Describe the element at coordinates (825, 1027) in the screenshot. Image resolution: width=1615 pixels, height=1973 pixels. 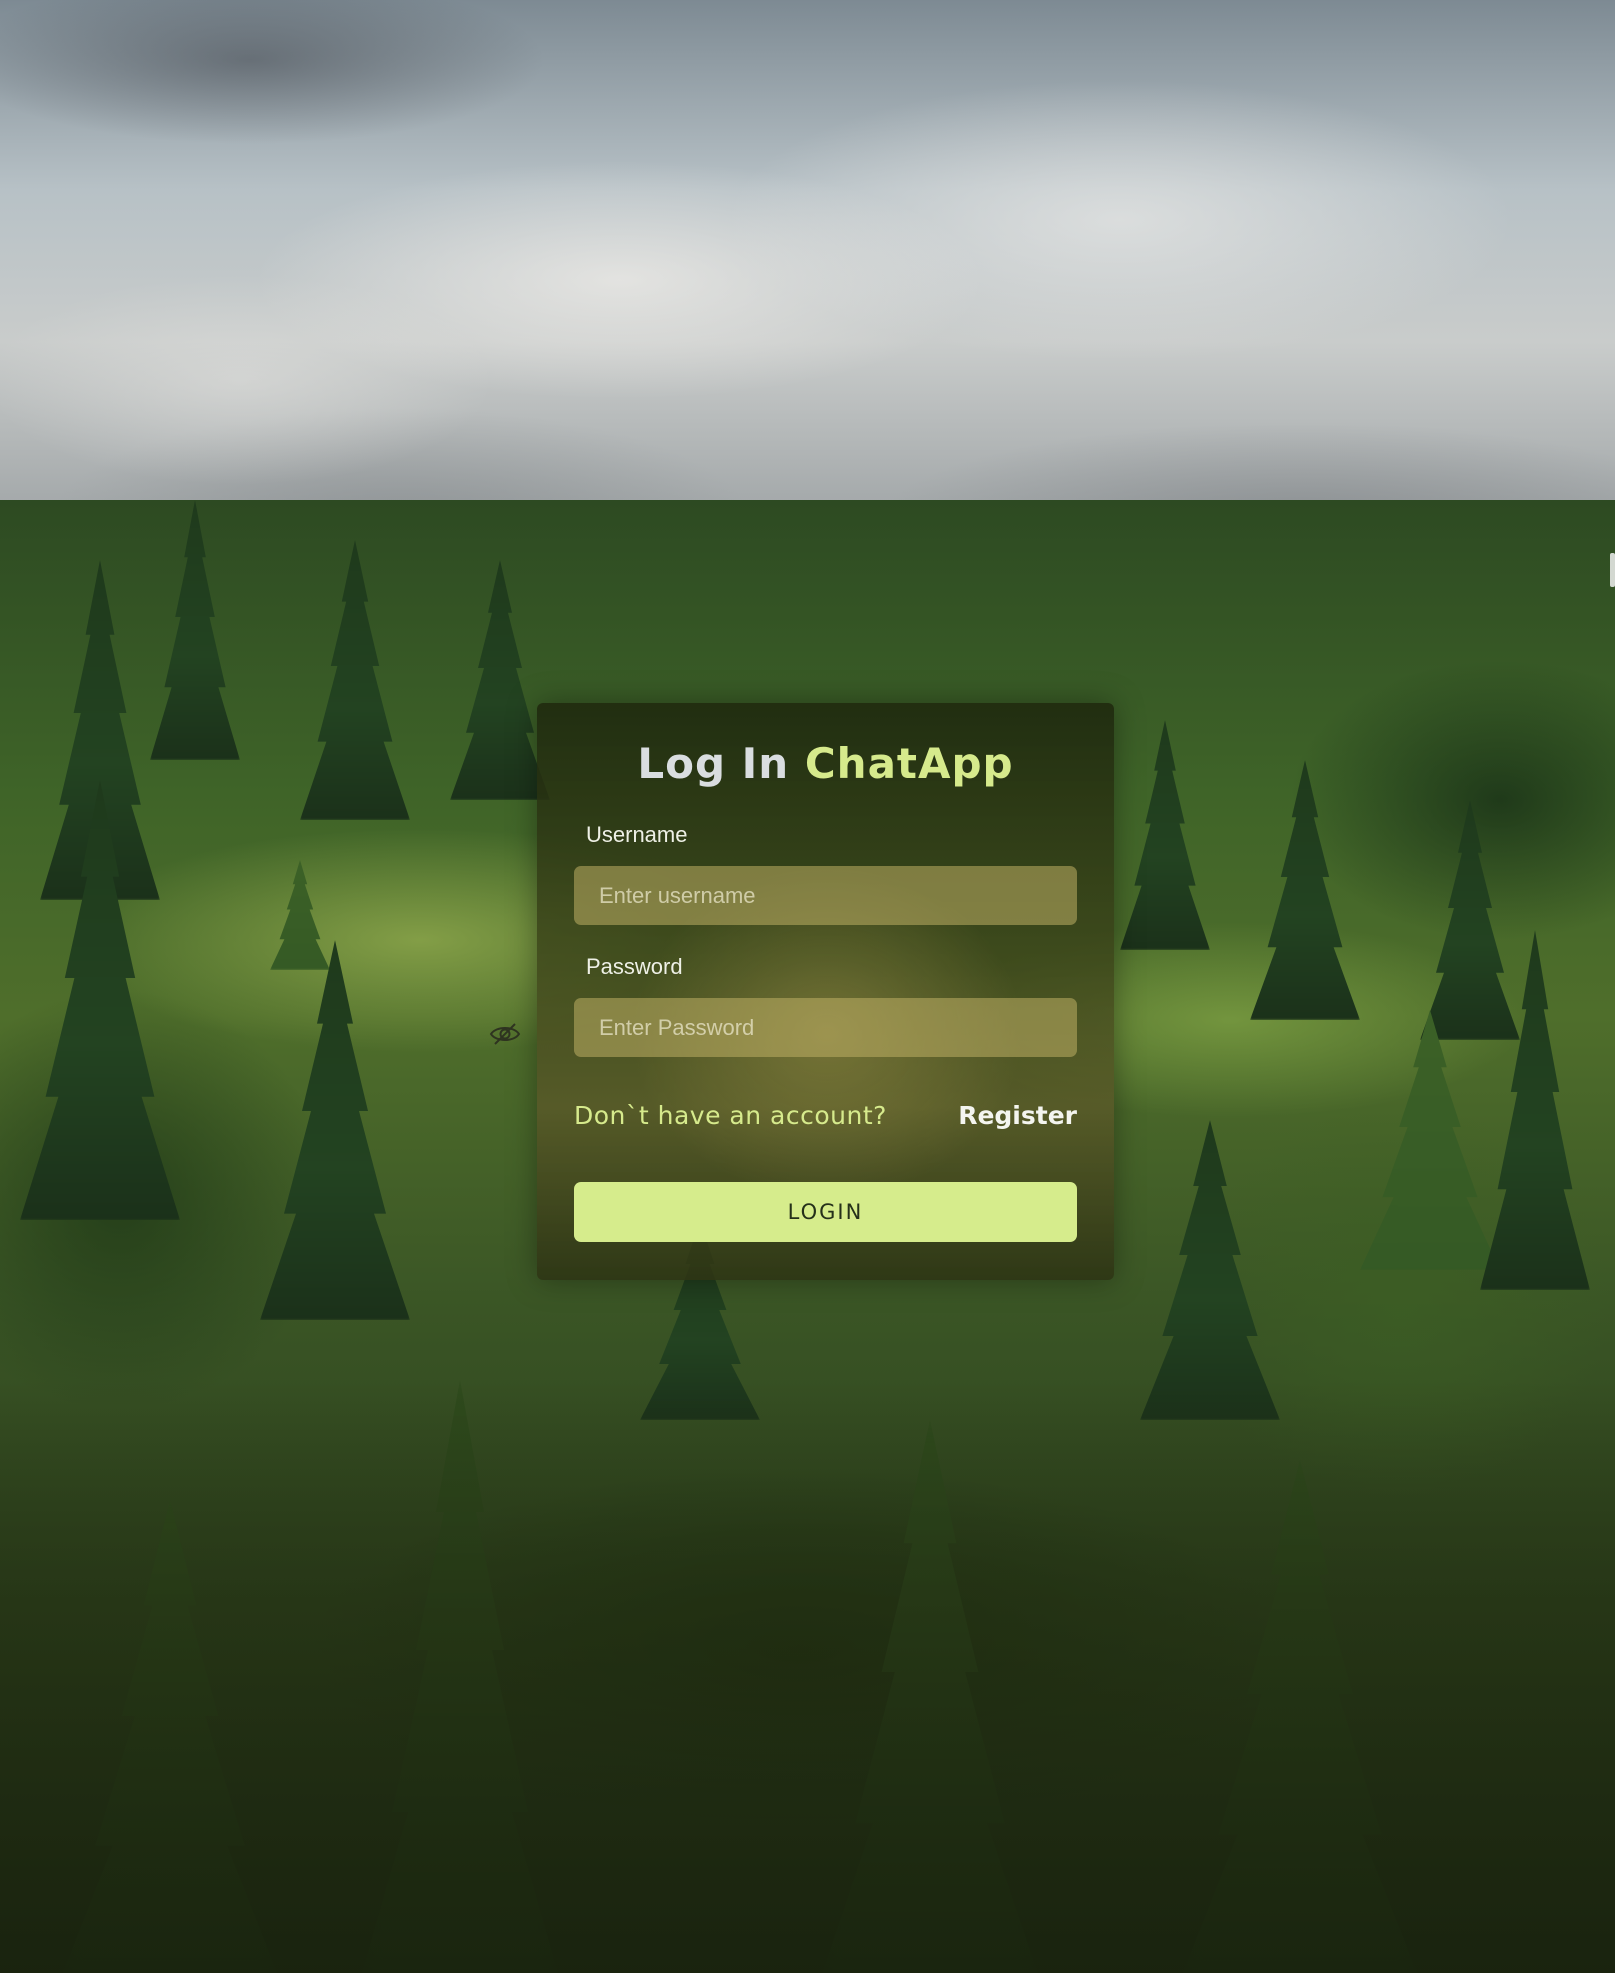
I see `password-input` at that location.